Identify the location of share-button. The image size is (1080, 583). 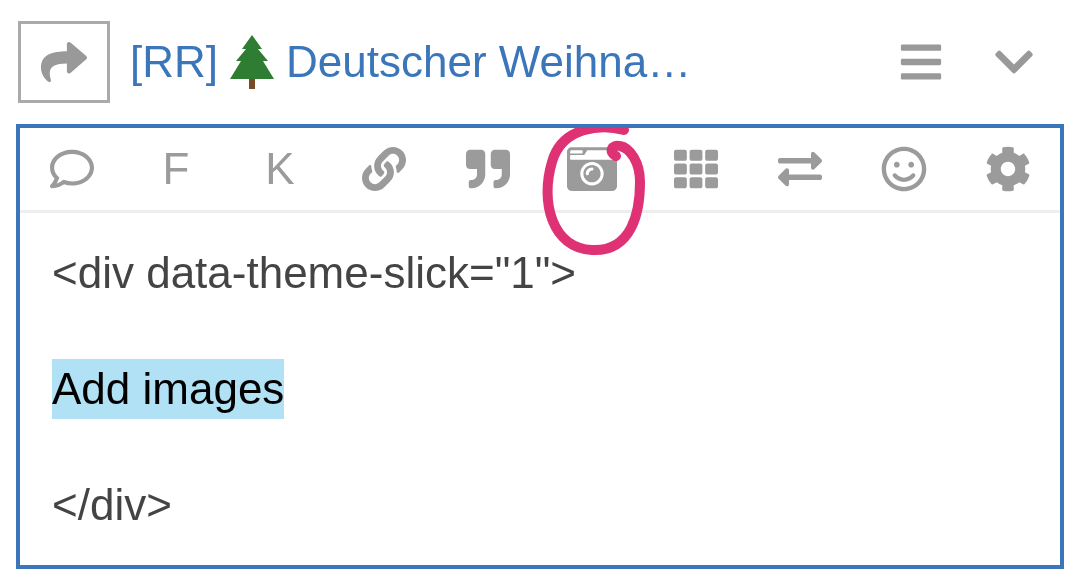
(64, 62).